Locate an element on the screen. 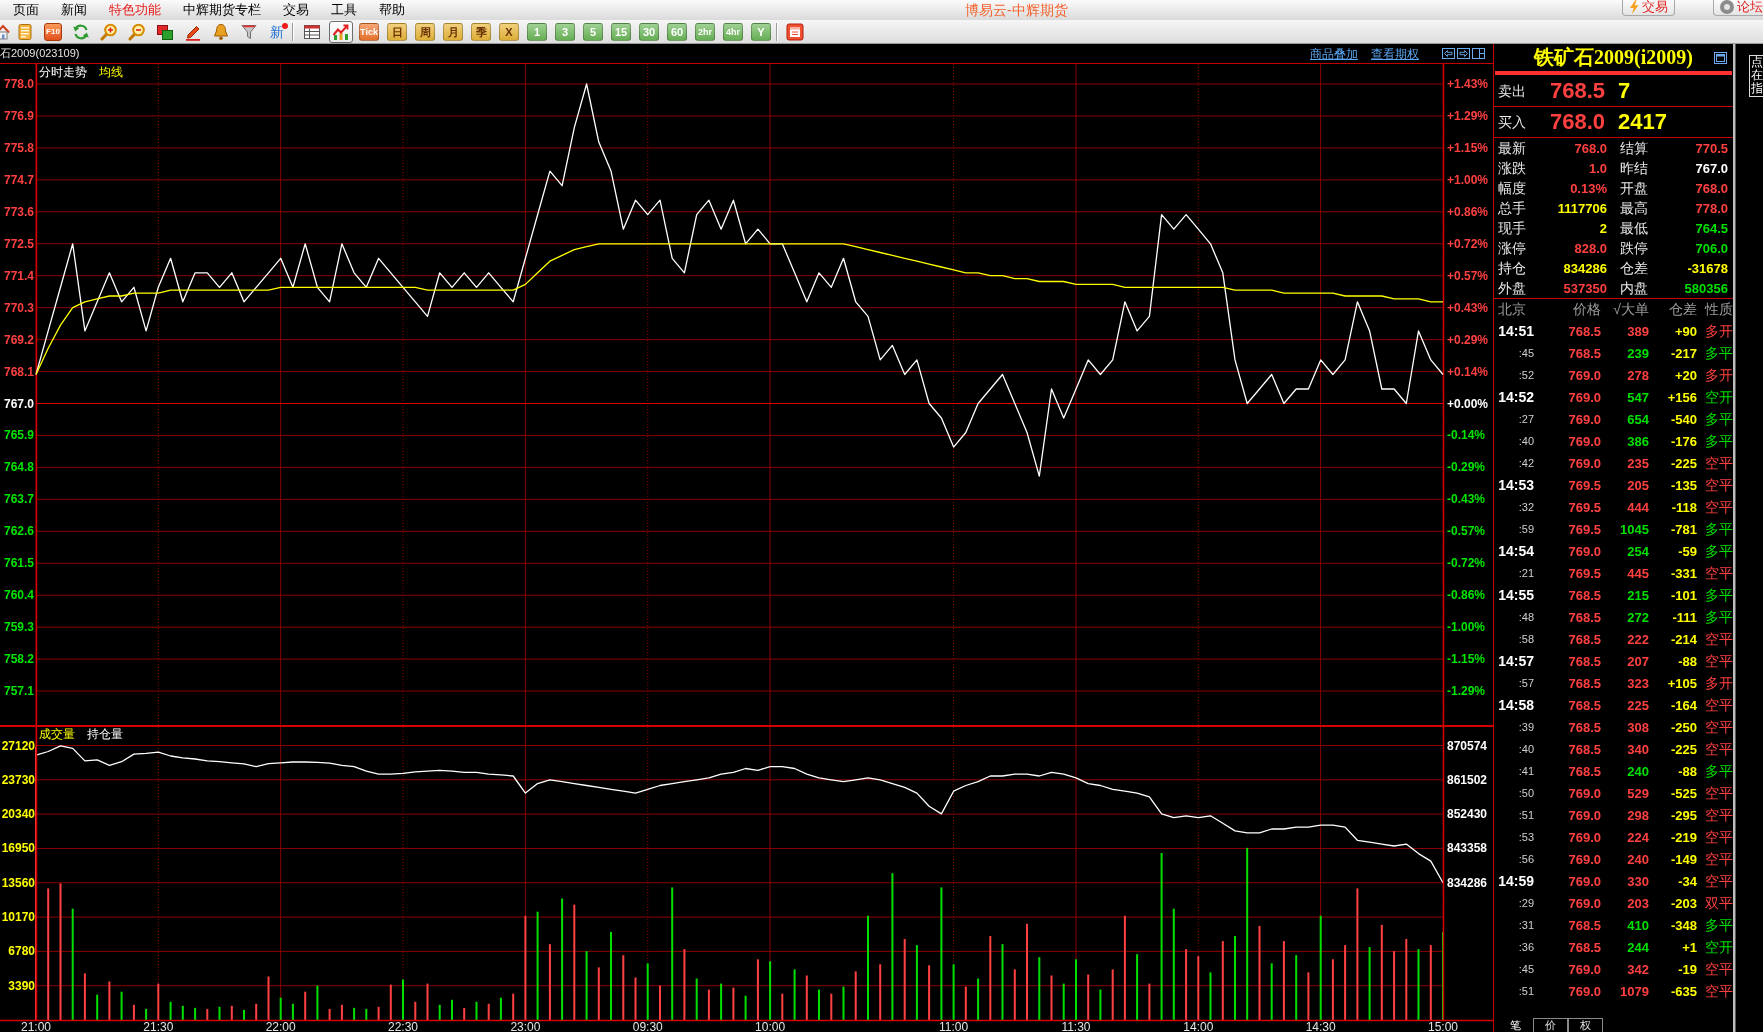 The width and height of the screenshot is (1763, 1032). trade-time: :51 is located at coordinates (1526, 991).